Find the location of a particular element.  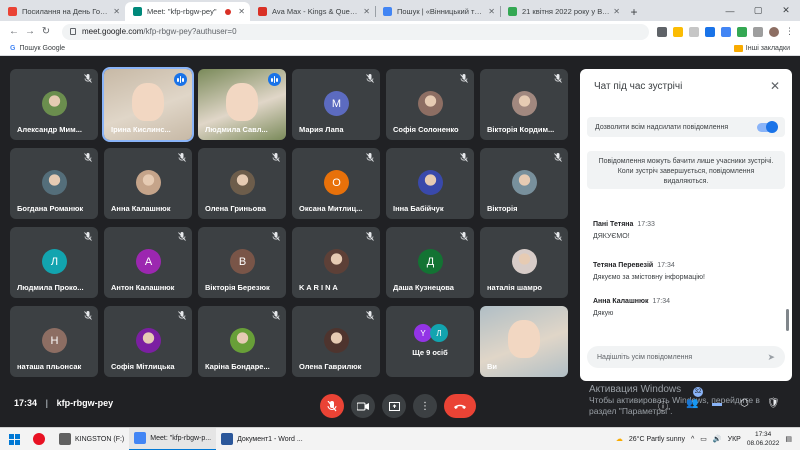

tab-4: 21 квітня 2022 року у ВСП " ✕ is located at coordinates (562, 11).